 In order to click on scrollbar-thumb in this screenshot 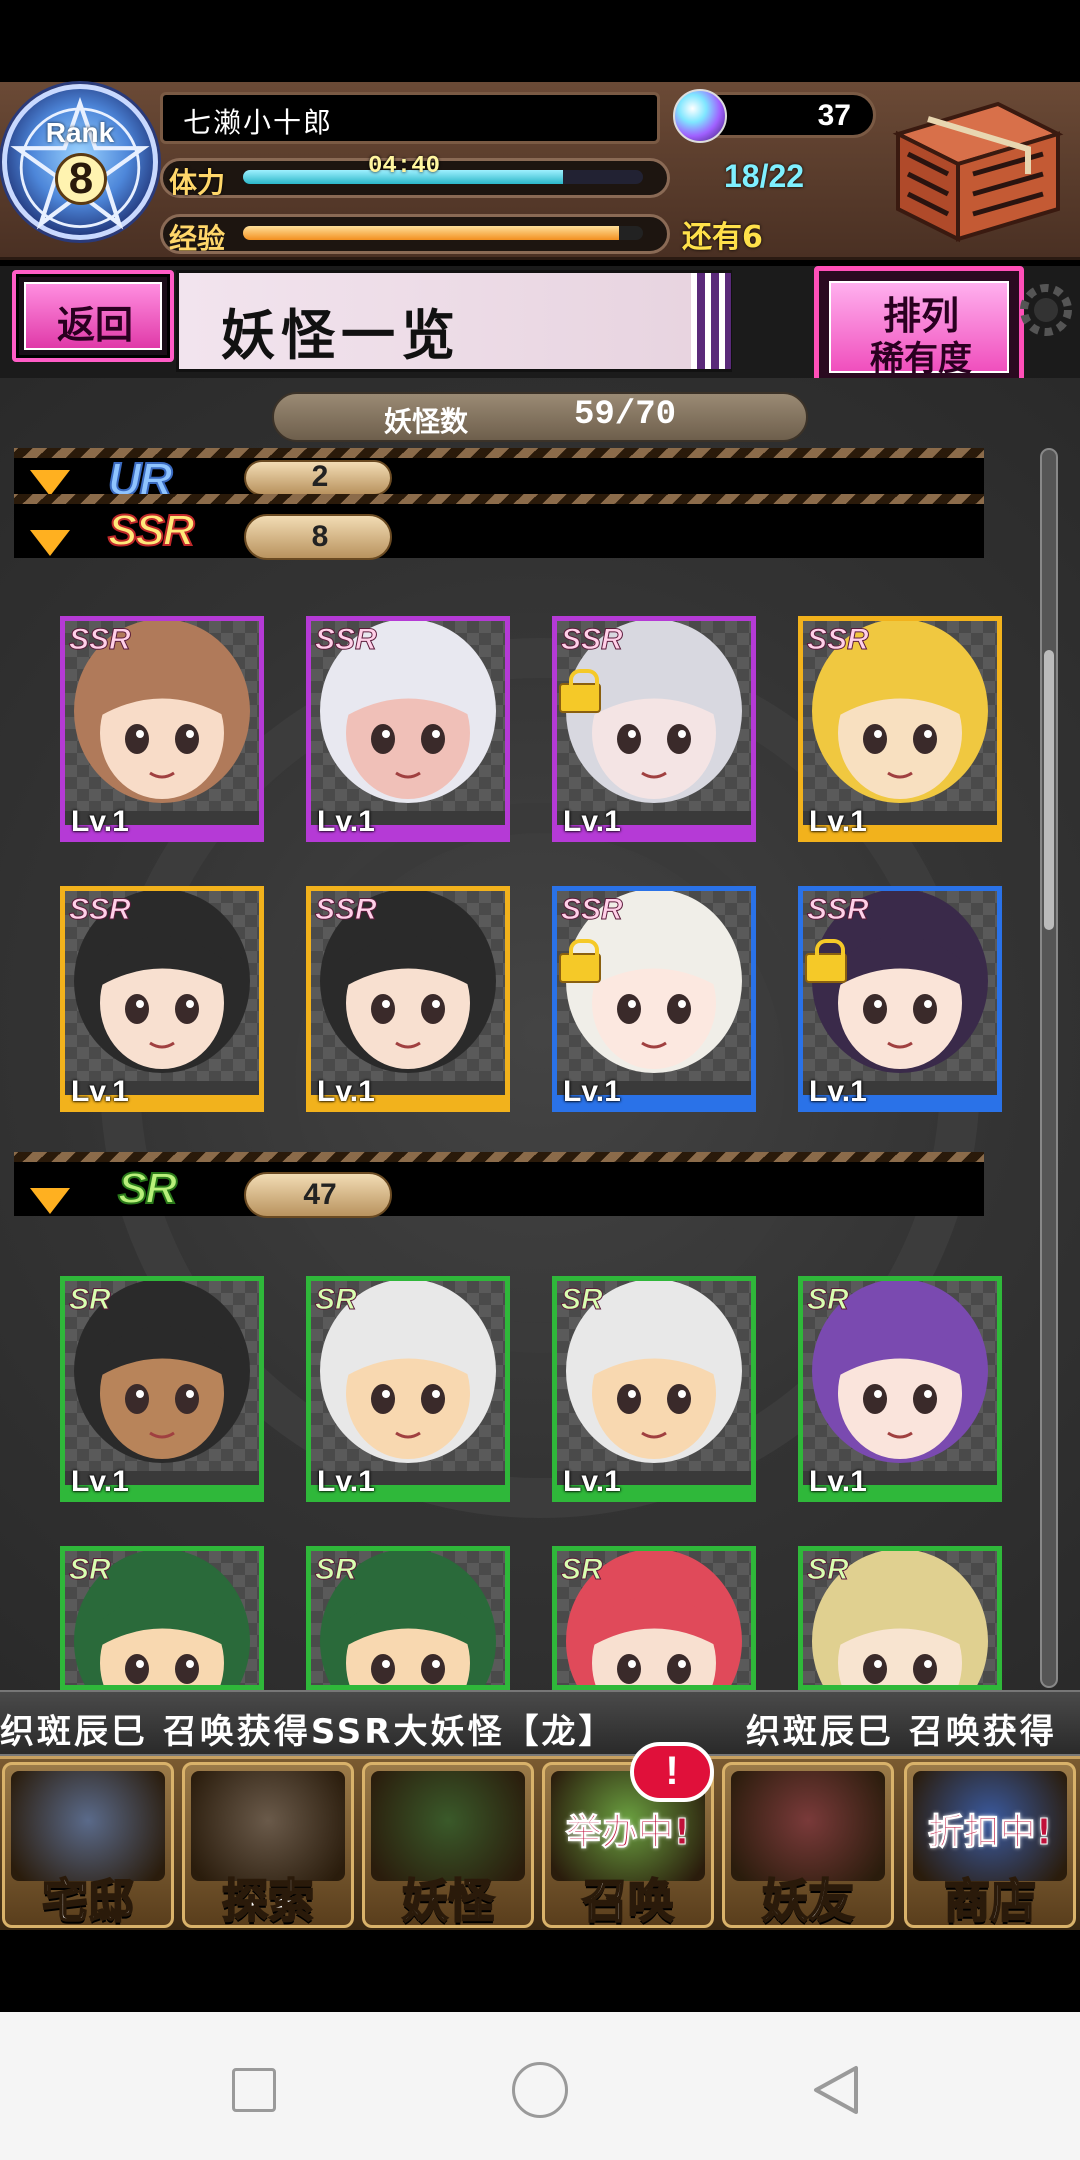, I will do `click(1049, 790)`.